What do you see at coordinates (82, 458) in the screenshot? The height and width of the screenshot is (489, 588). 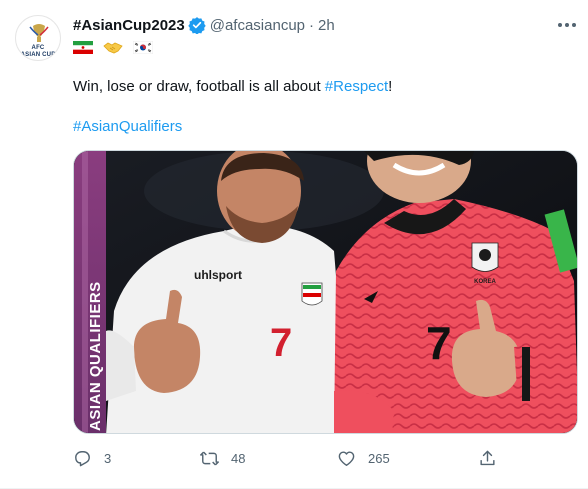 I see `reply-icon` at bounding box center [82, 458].